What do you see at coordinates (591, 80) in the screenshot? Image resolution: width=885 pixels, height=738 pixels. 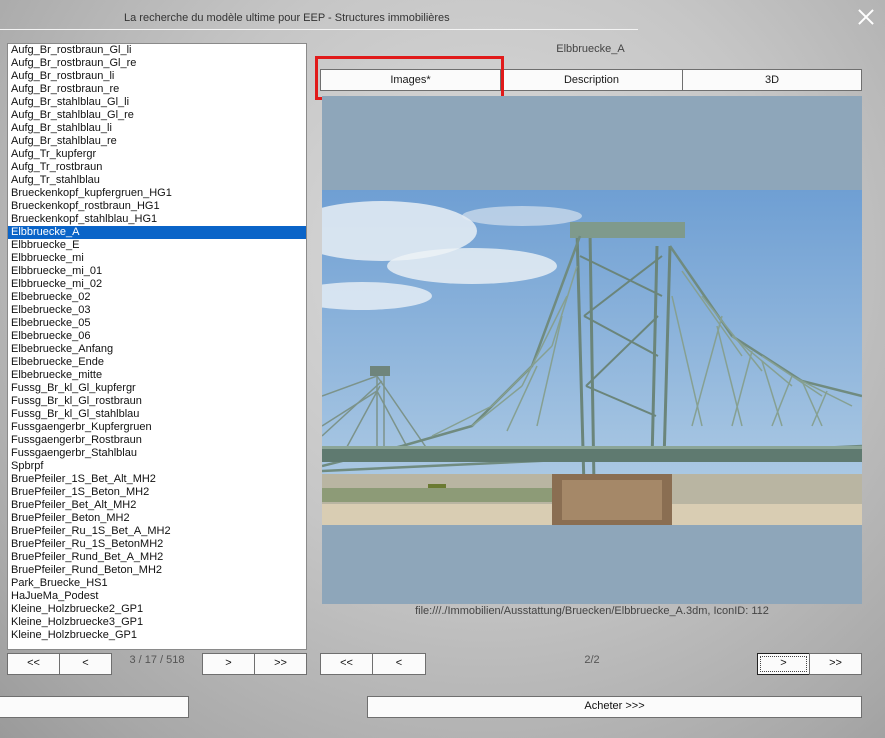 I see `tab-description: Description` at bounding box center [591, 80].